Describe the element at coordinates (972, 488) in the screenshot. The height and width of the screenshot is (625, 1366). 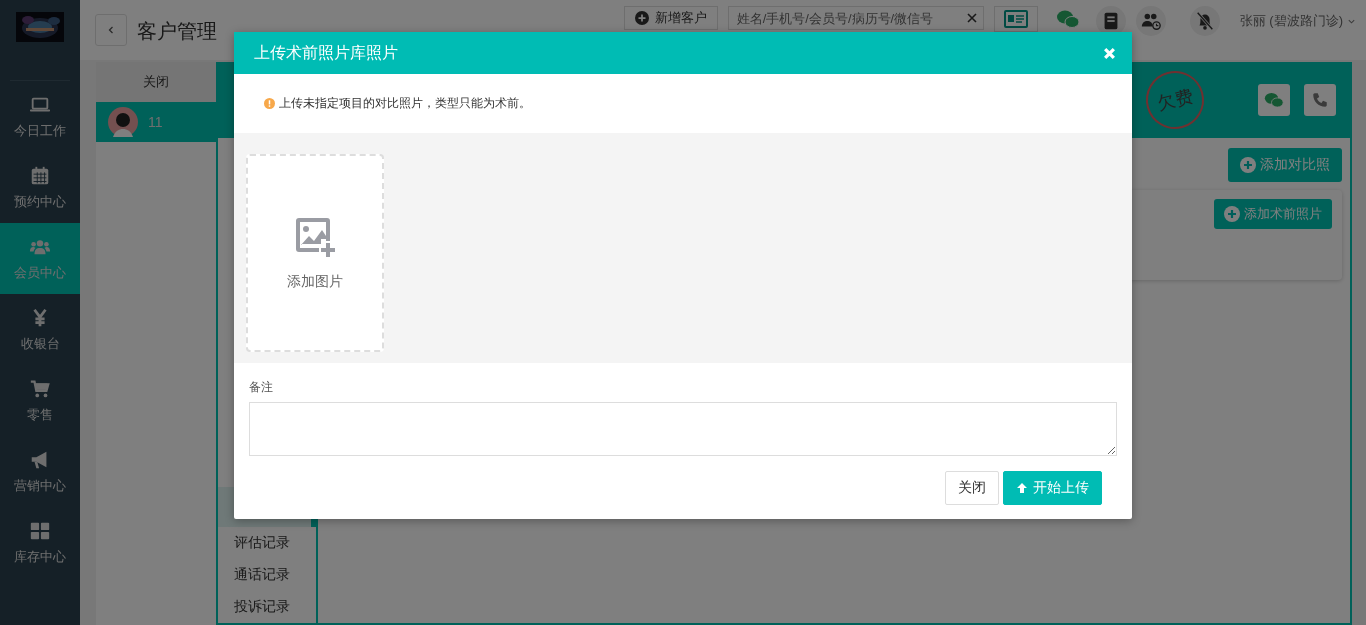
I see `close-button: 关闭` at that location.